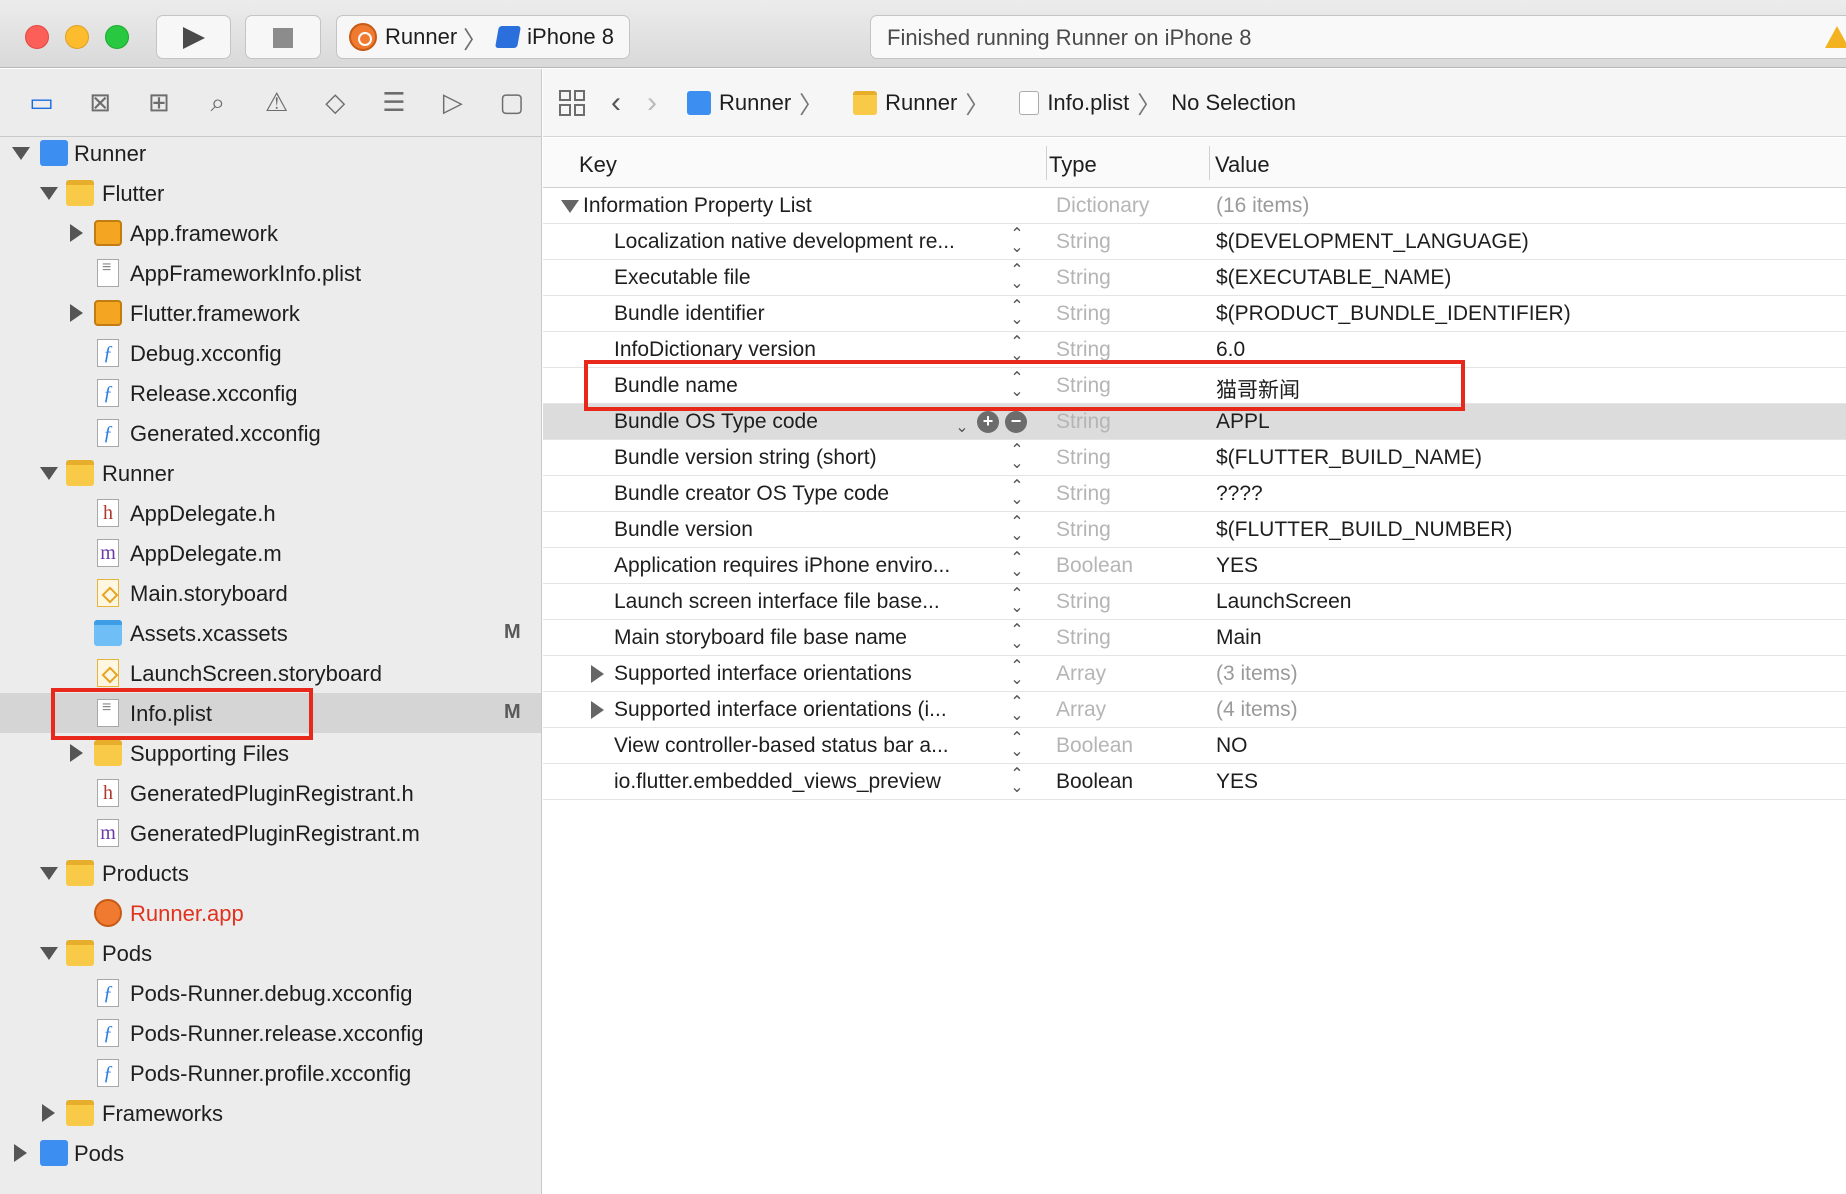 This screenshot has width=1846, height=1194. What do you see at coordinates (572, 102) in the screenshot?
I see `related-items-icon` at bounding box center [572, 102].